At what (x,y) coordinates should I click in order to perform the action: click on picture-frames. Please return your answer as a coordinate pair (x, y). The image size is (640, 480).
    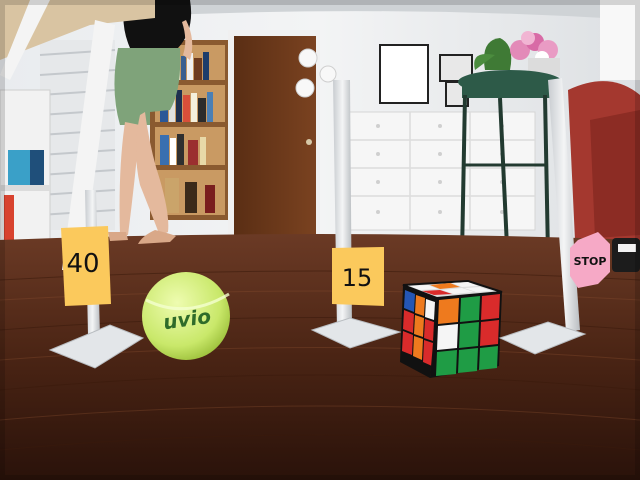
    Looking at the image, I should click on (426, 75).